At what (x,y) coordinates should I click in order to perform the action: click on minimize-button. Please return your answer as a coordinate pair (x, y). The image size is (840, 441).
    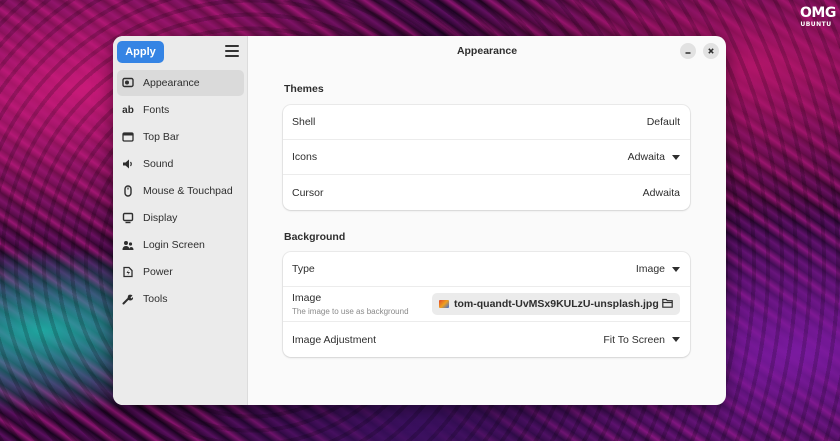
    Looking at the image, I should click on (688, 51).